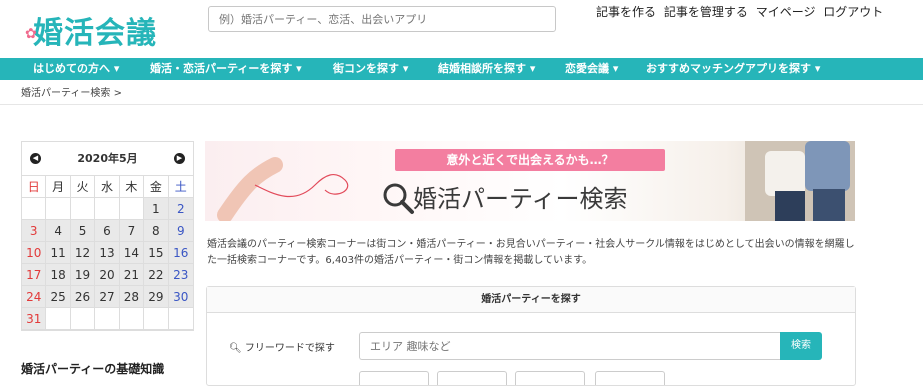 This screenshot has height=386, width=923. What do you see at coordinates (706, 12) in the screenshot?
I see `link-manage-articles: 記事を管理する` at bounding box center [706, 12].